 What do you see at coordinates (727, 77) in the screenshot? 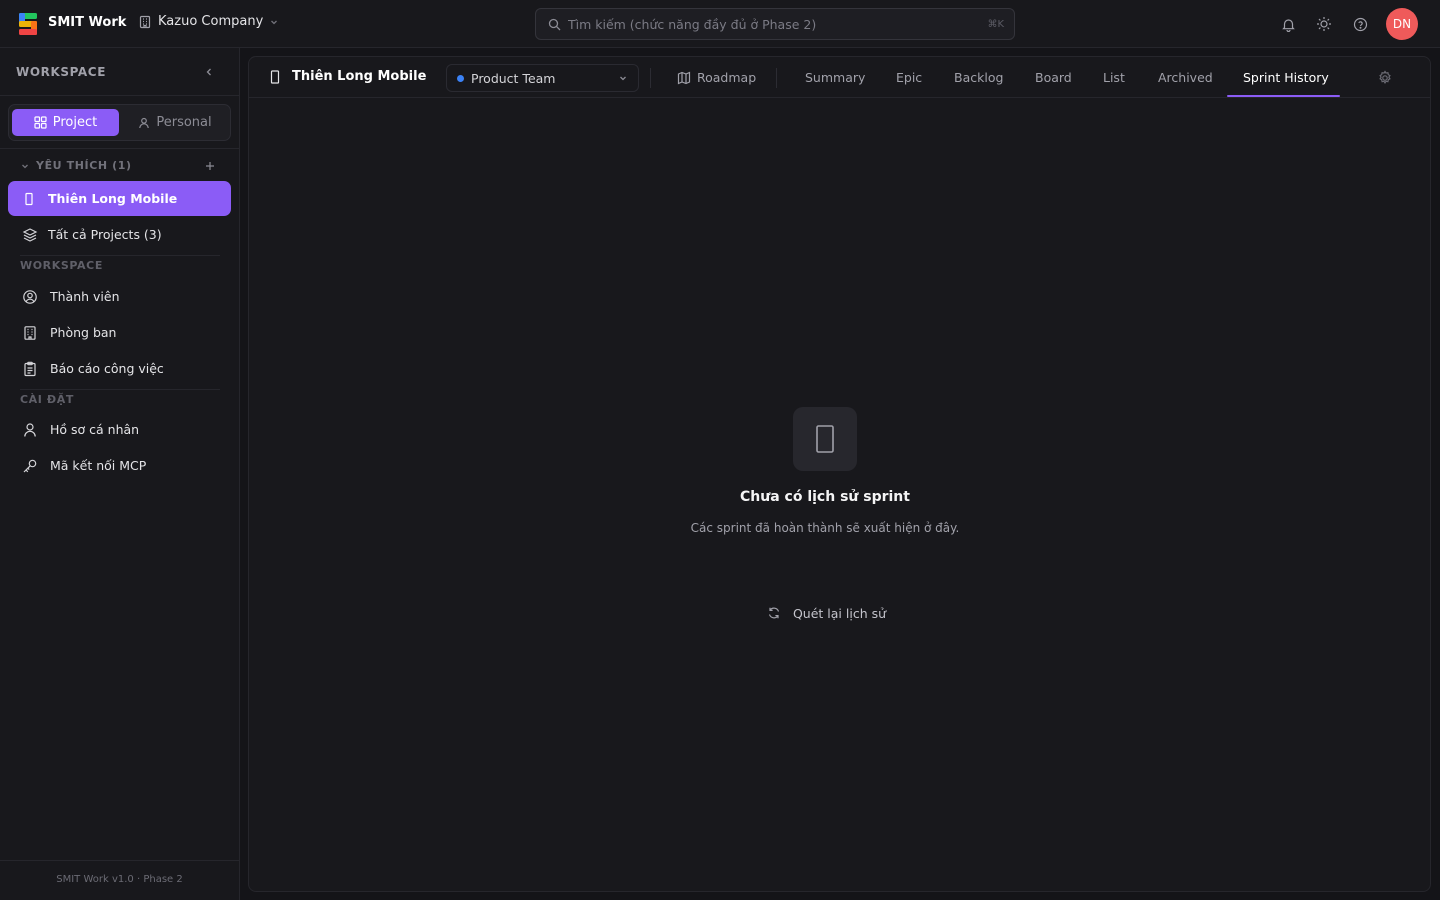
I see `tab-roadmap-label: Roadmap` at bounding box center [727, 77].